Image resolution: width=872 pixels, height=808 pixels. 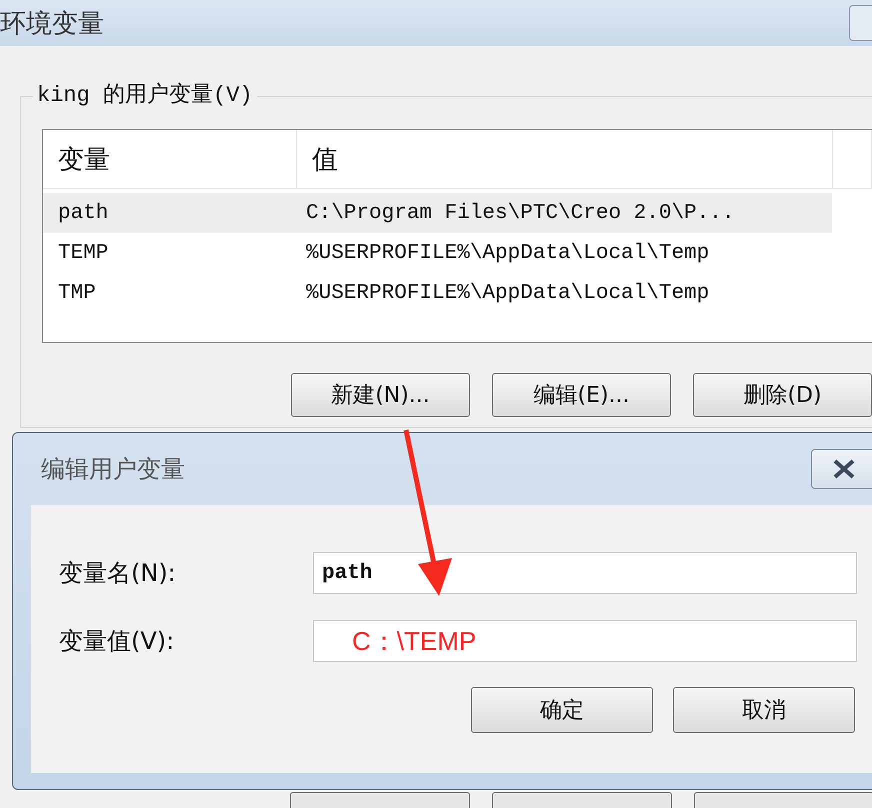 I want to click on input-field: path, so click(x=585, y=573).